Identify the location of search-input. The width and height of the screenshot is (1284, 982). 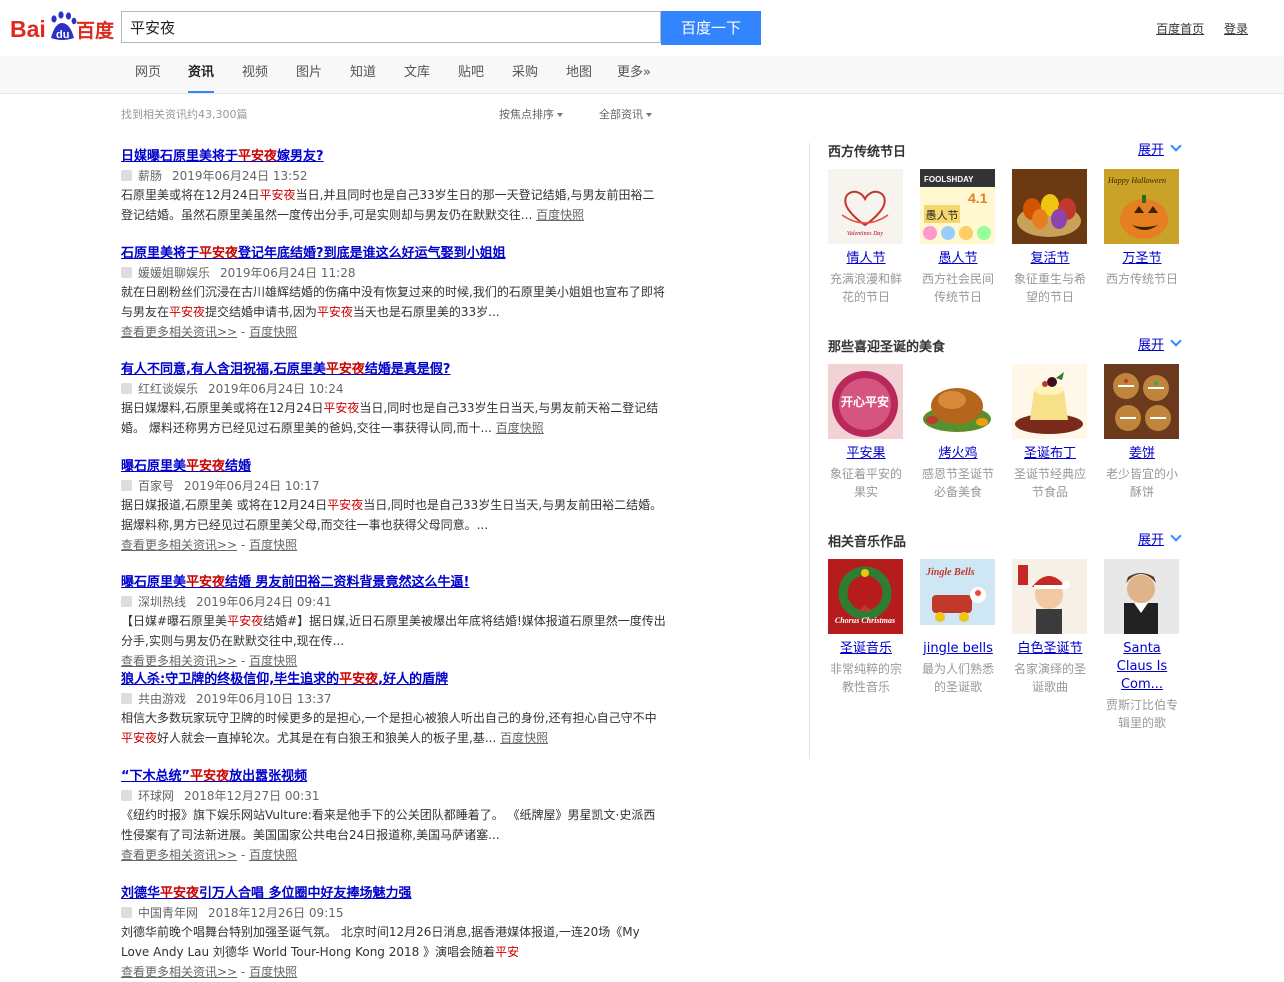
(390, 27).